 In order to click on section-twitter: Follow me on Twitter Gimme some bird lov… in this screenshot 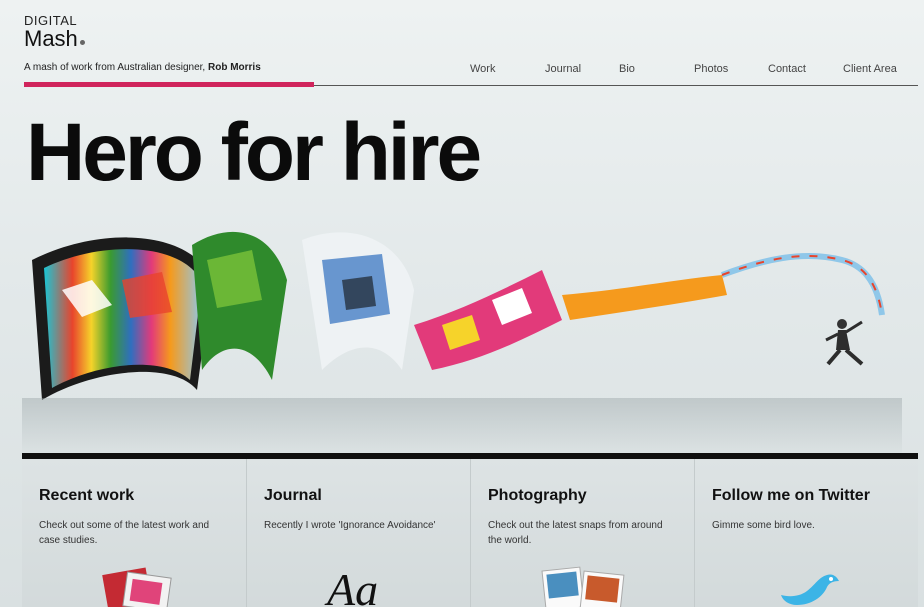, I will do `click(806, 533)`.